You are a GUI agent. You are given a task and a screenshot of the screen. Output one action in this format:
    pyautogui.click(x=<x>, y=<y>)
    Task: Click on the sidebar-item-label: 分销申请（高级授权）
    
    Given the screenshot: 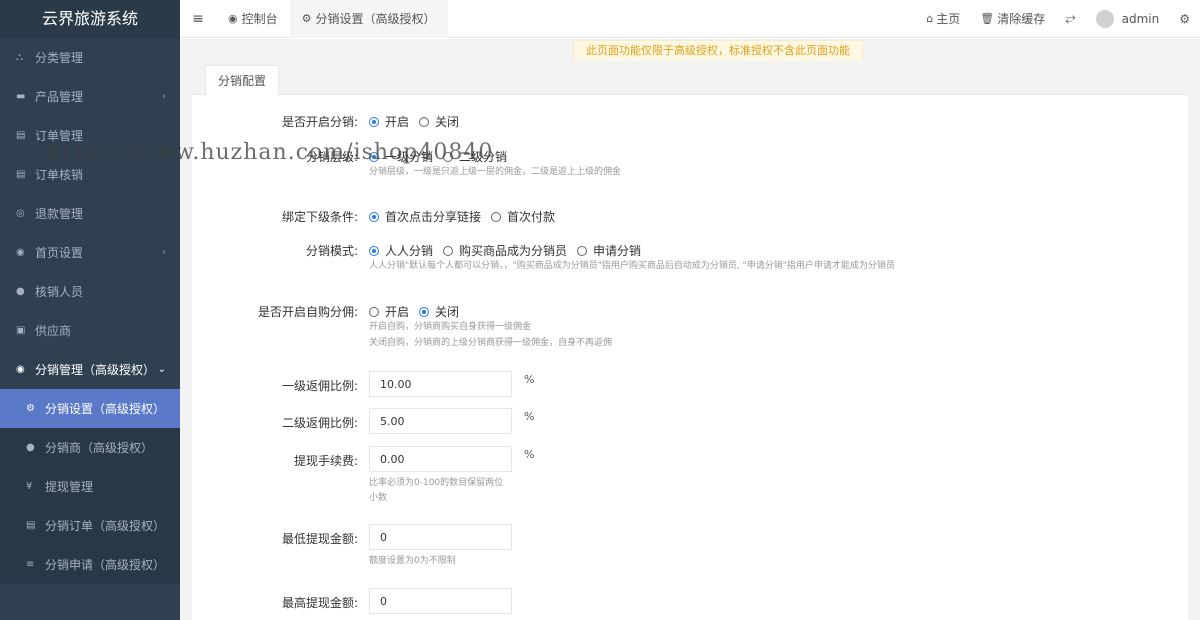 What is the action you would take?
    pyautogui.click(x=105, y=565)
    